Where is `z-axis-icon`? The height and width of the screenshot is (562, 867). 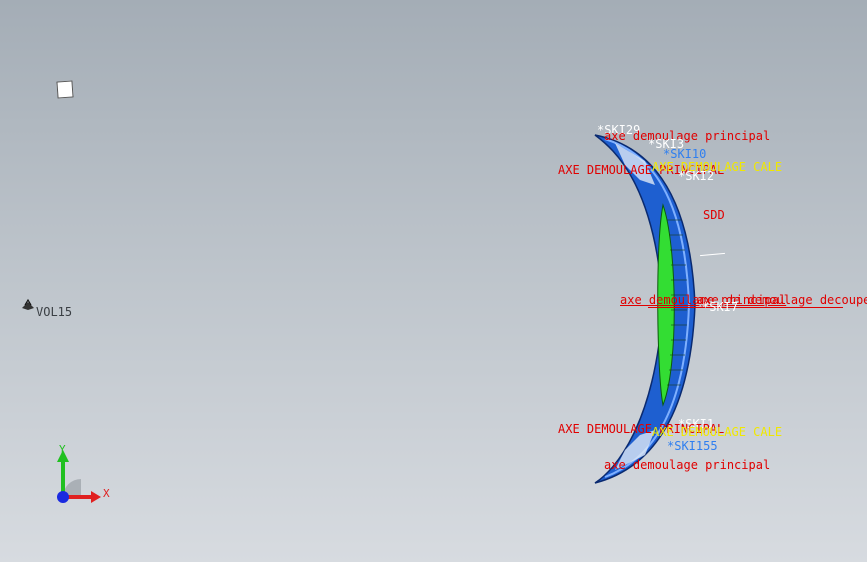
z-axis-icon is located at coordinates (63, 497).